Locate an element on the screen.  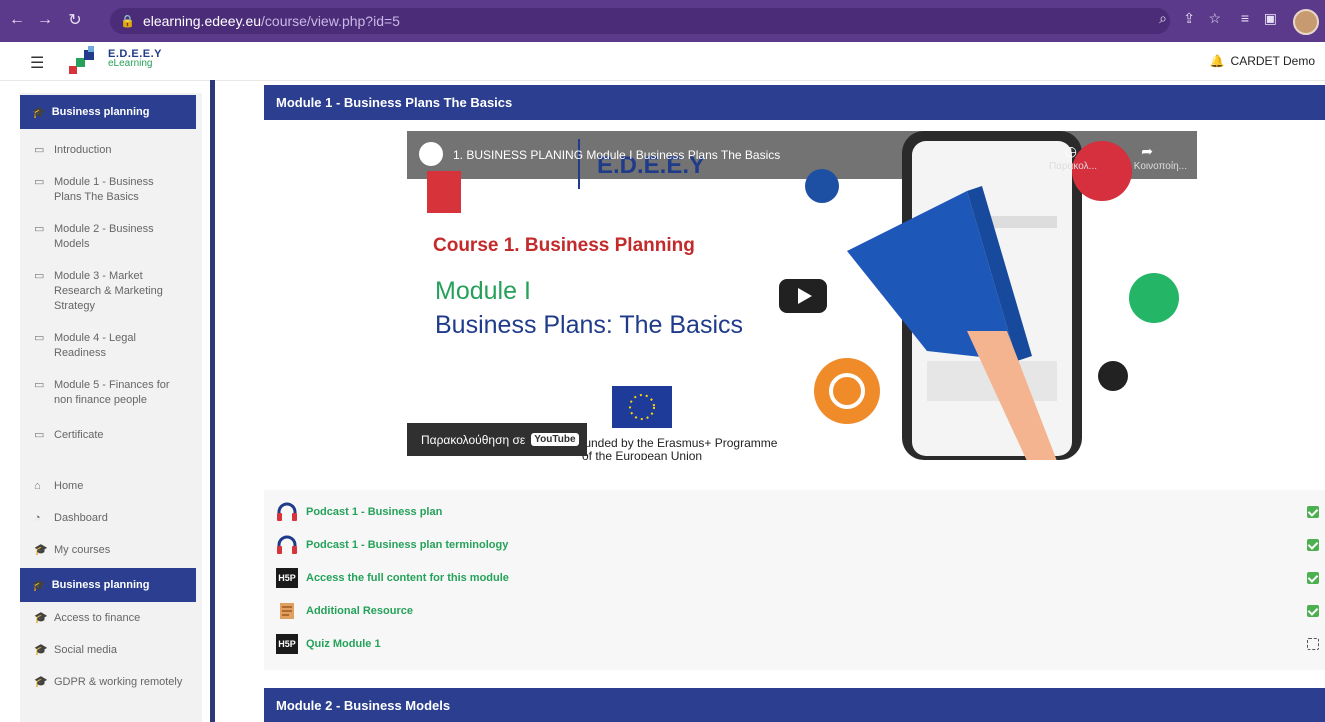
module-1-header: Module 1 - Business Plans The Basics is located at coordinates (794, 102).